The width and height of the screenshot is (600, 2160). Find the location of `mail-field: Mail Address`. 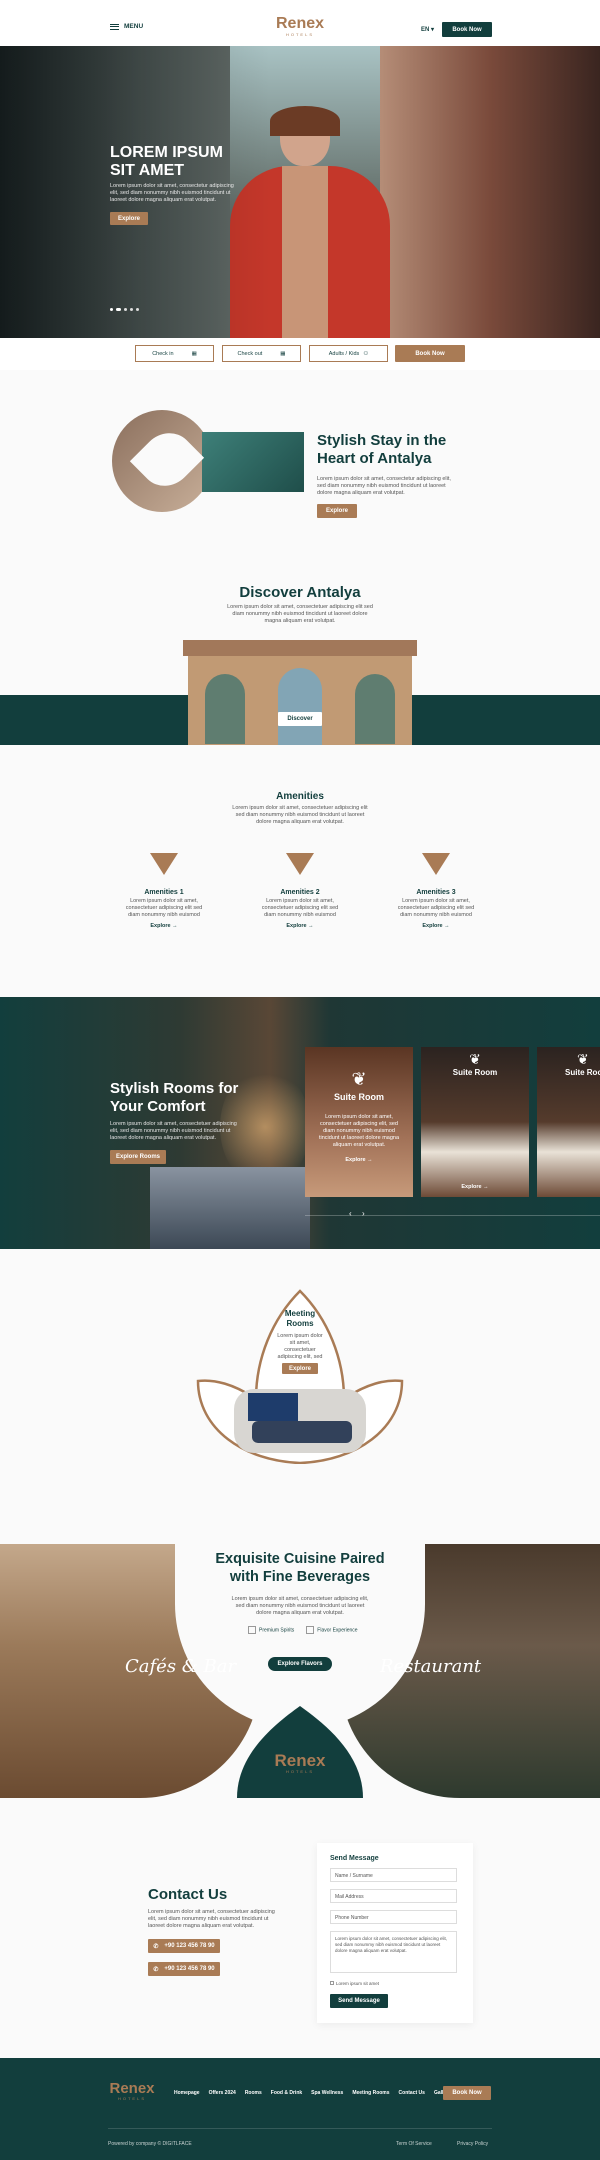

mail-field: Mail Address is located at coordinates (393, 1896).